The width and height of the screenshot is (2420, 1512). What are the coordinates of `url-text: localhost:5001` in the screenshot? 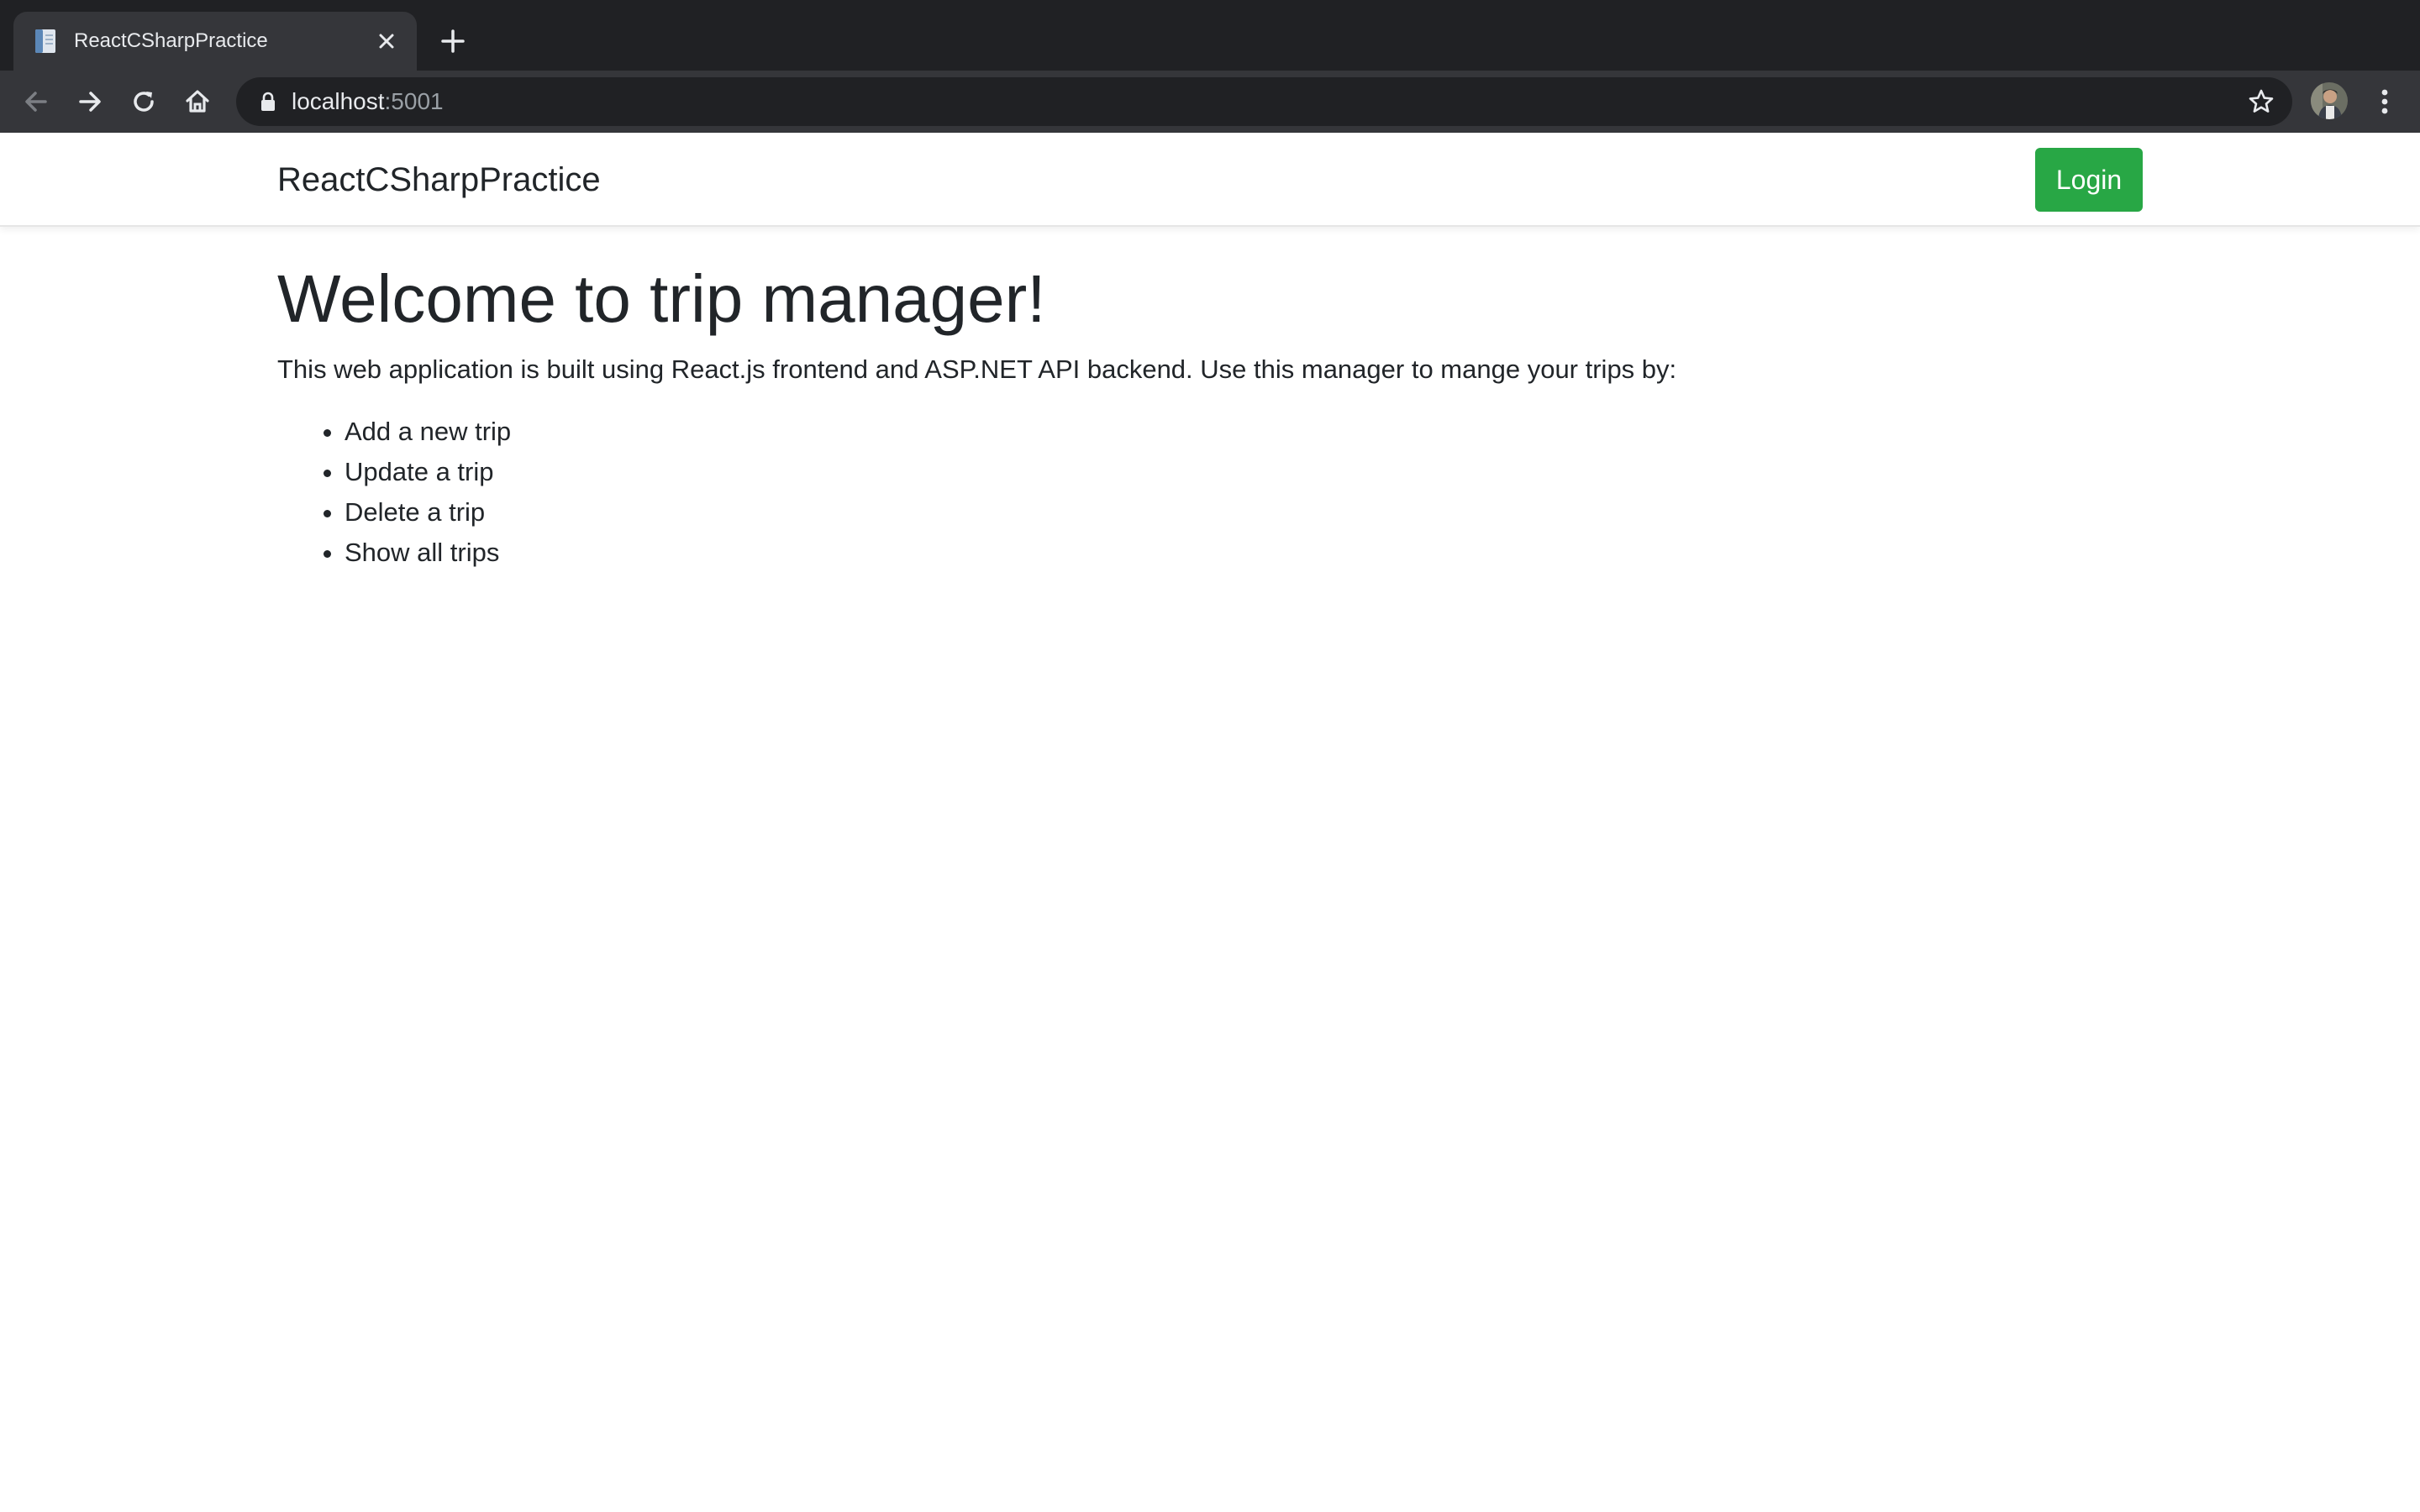 It's located at (368, 101).